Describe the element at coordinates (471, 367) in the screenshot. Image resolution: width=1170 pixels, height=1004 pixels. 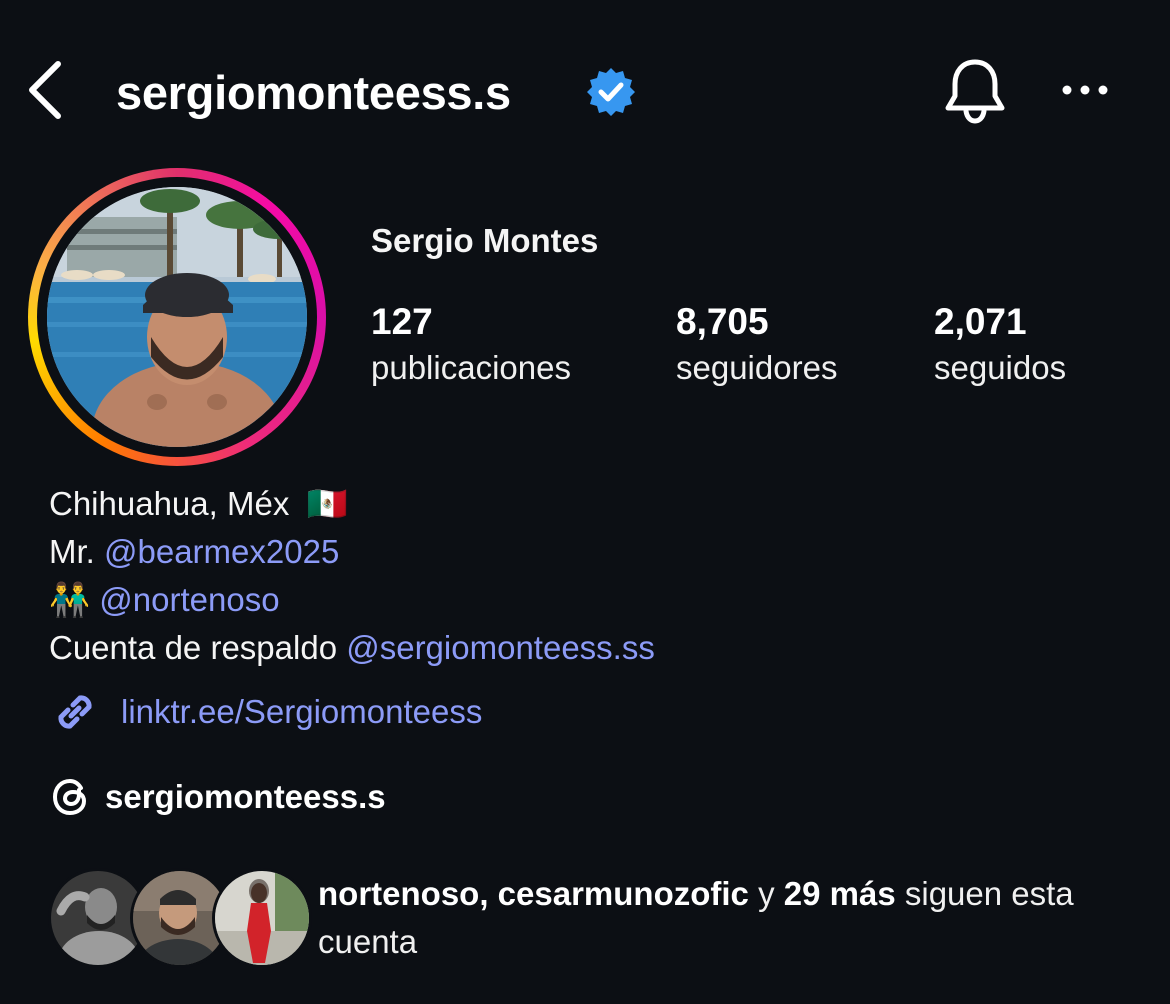
I see `stat-posts-label: publicaciones` at that location.